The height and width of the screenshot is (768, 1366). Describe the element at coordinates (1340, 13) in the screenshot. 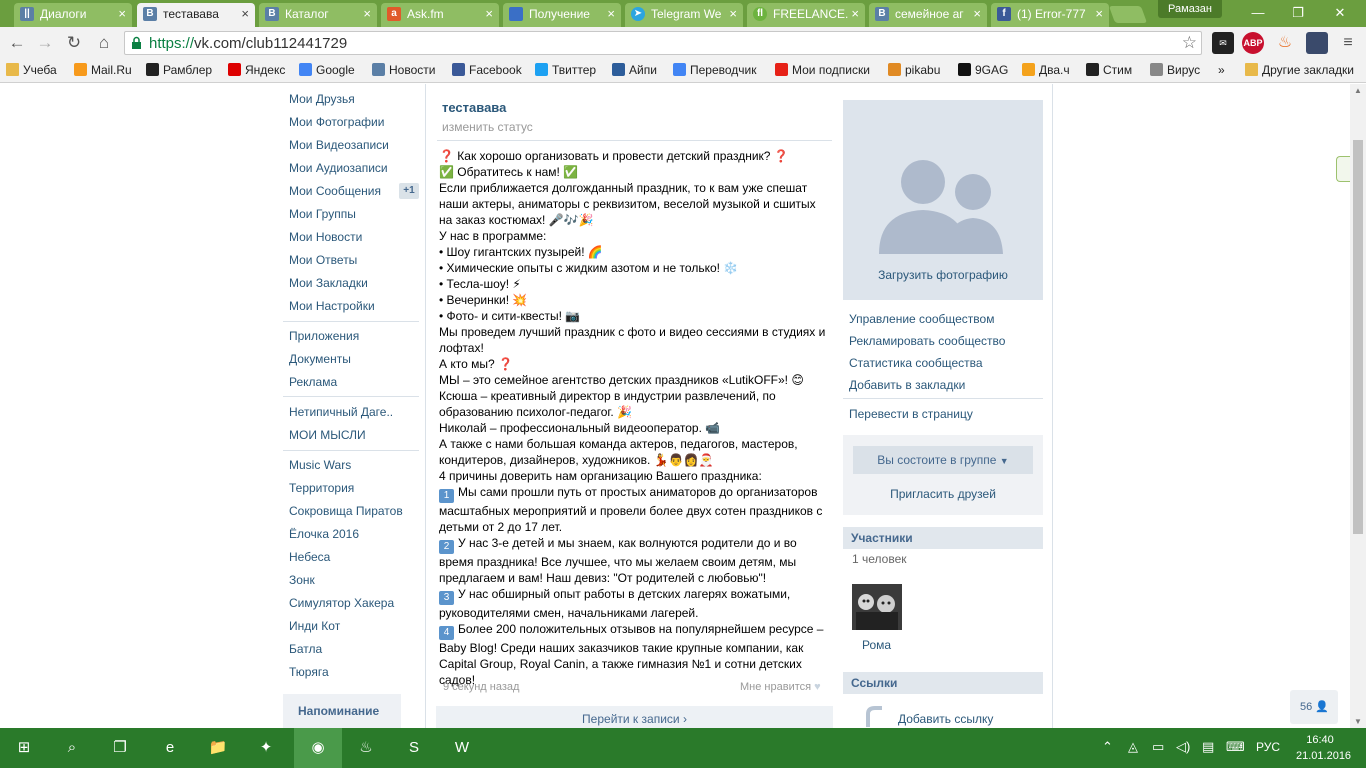

I see `close-window-icon: ✕` at that location.